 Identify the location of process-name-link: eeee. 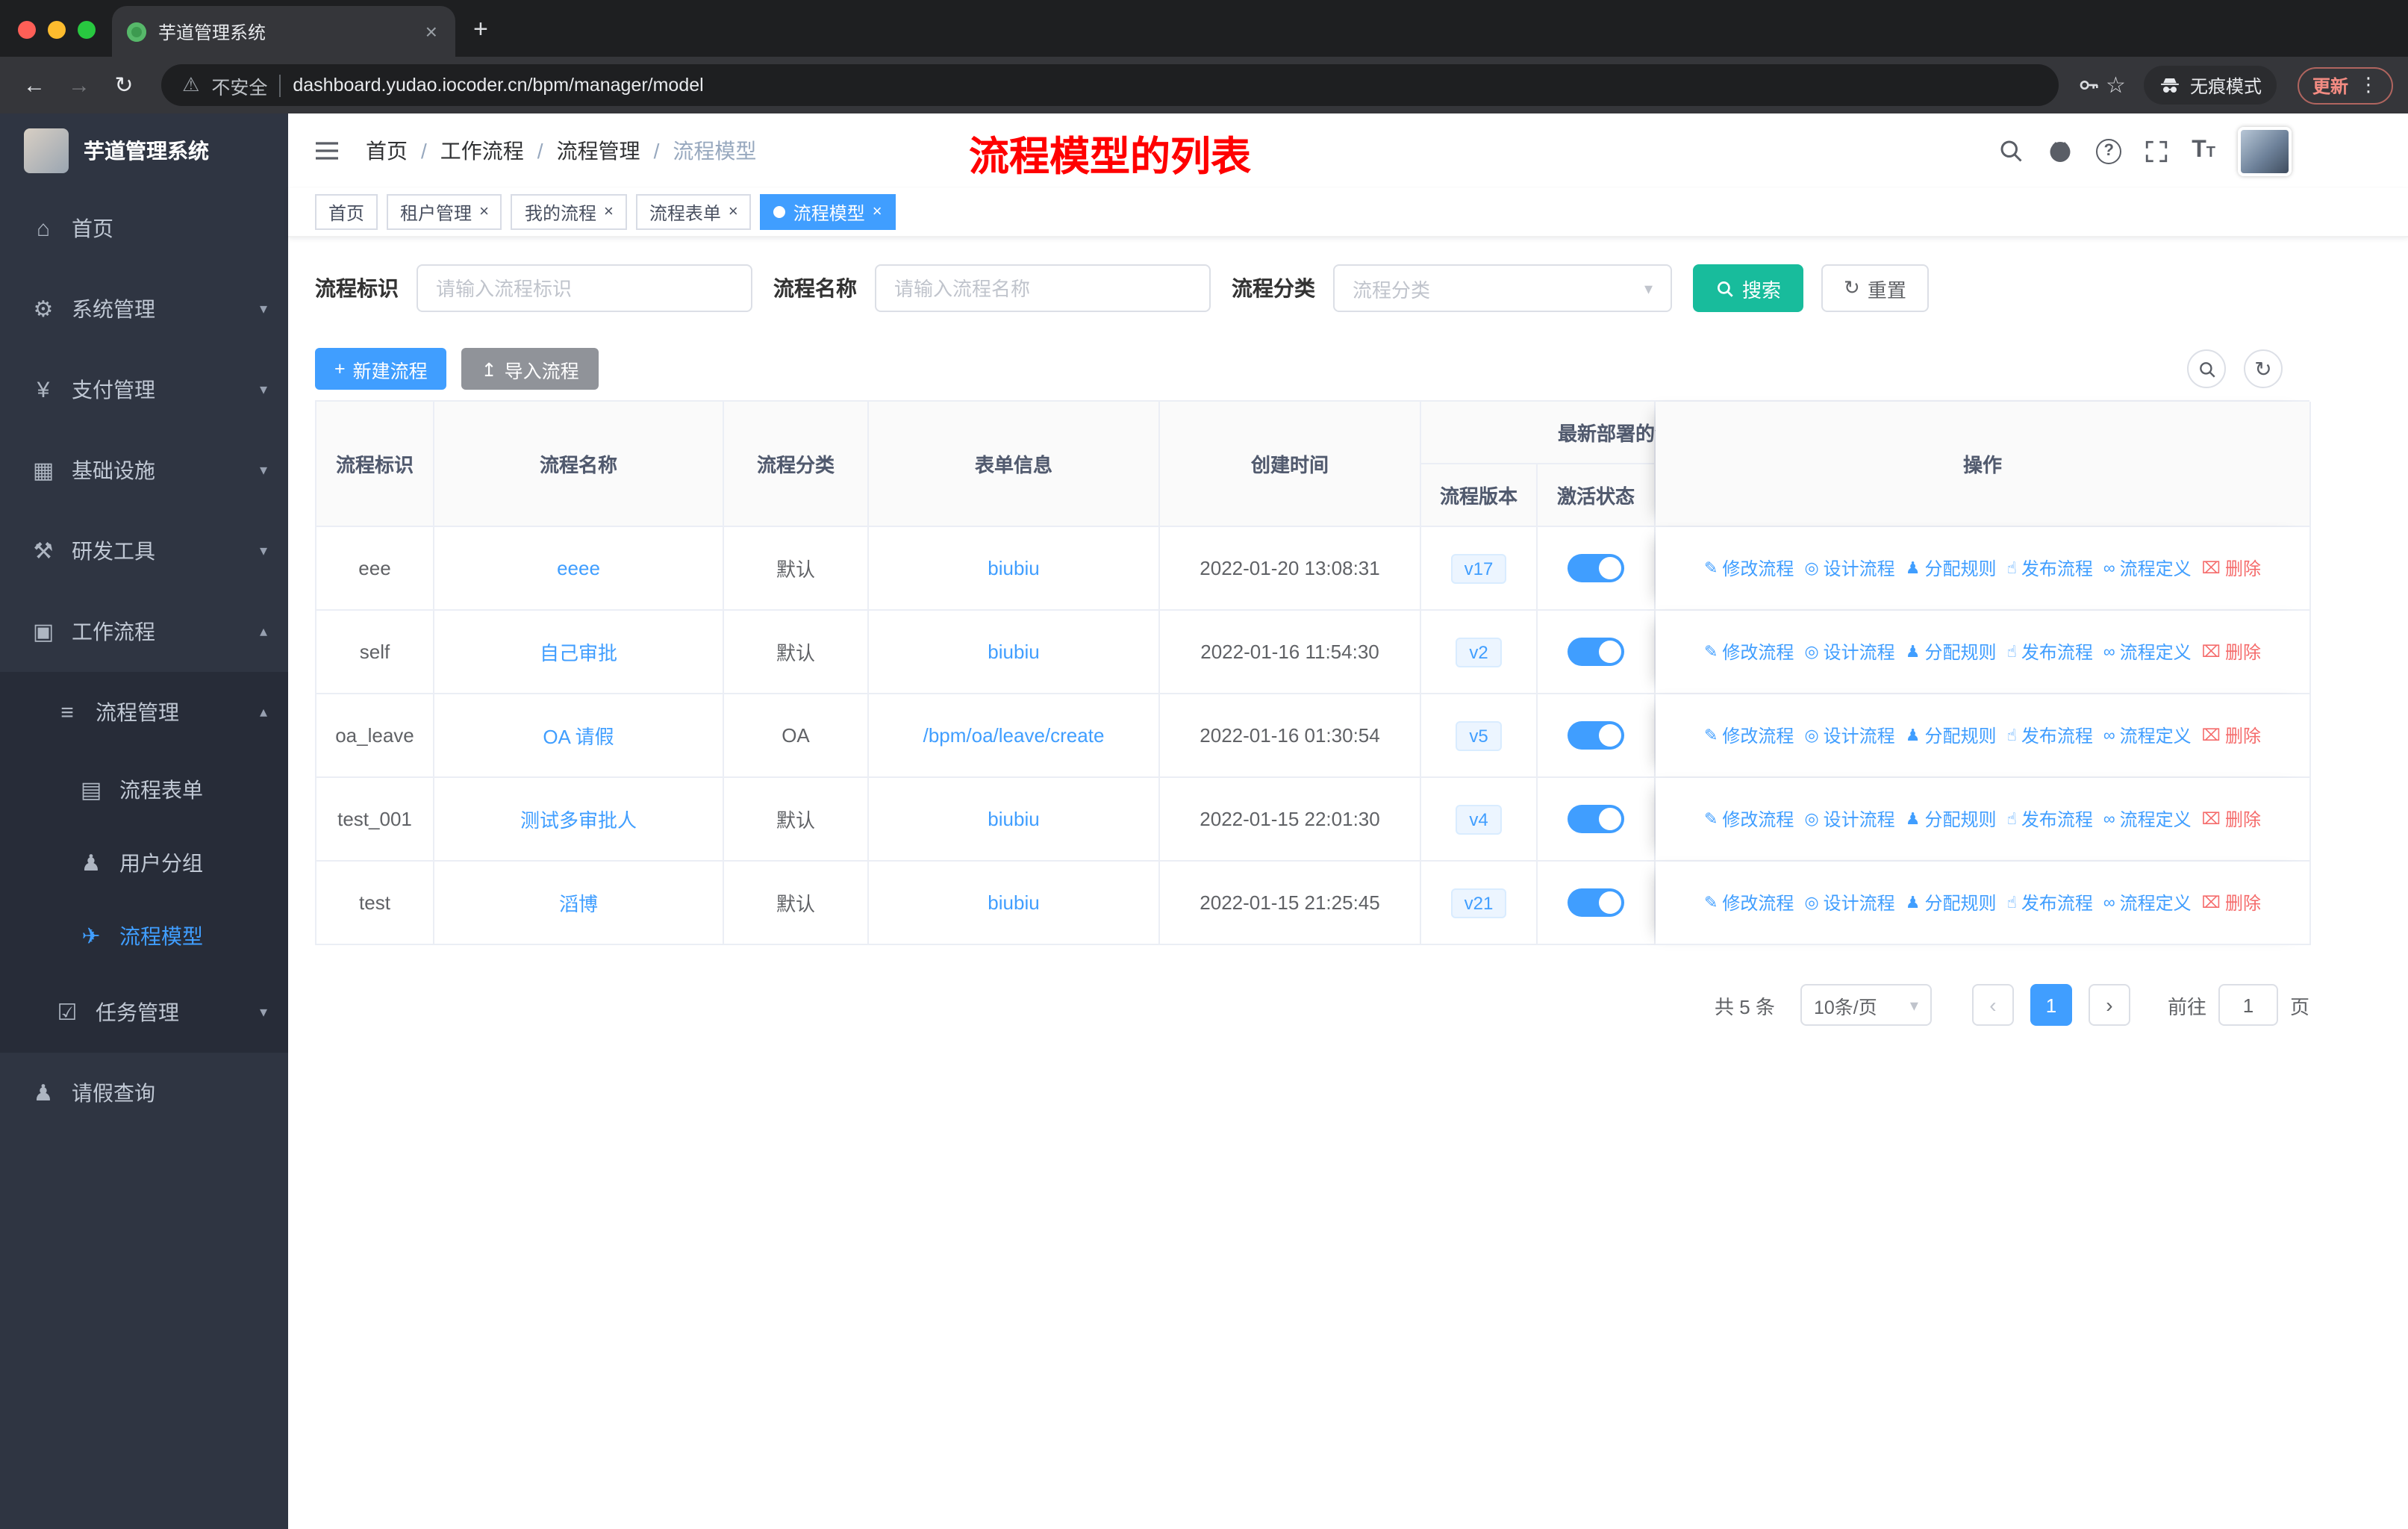
(578, 568).